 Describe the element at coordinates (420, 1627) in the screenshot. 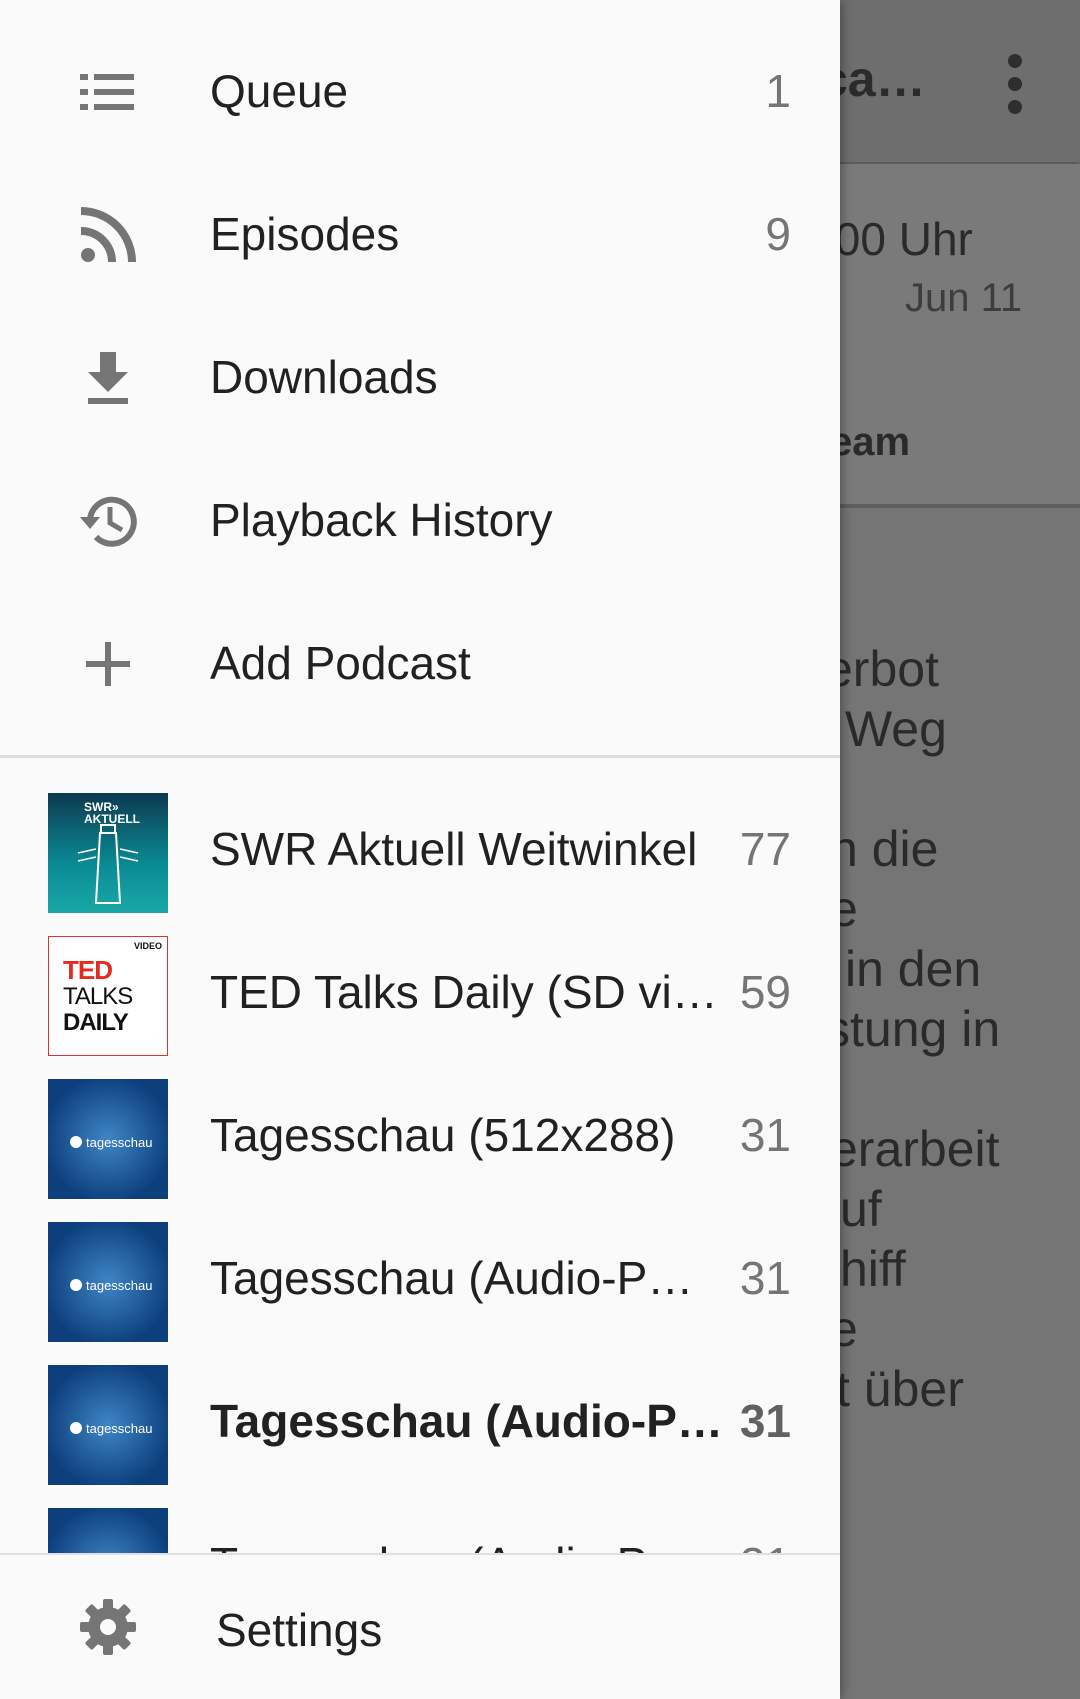

I see `settings-button: Settings` at that location.